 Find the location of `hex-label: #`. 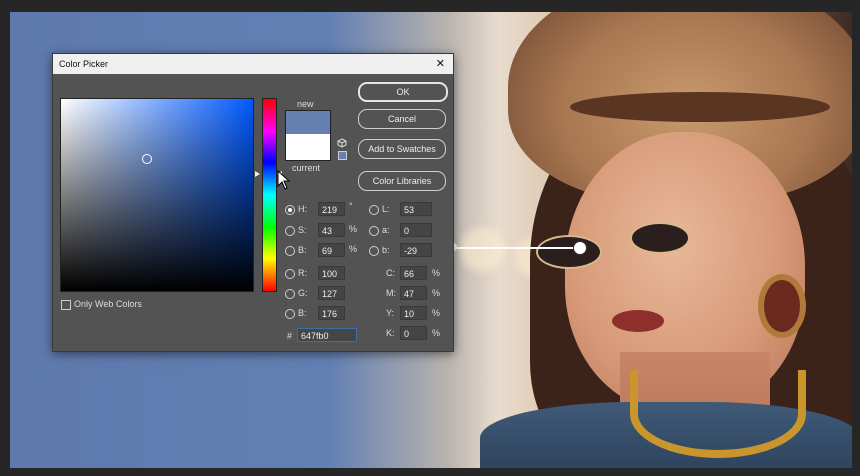

hex-label: # is located at coordinates (290, 336).